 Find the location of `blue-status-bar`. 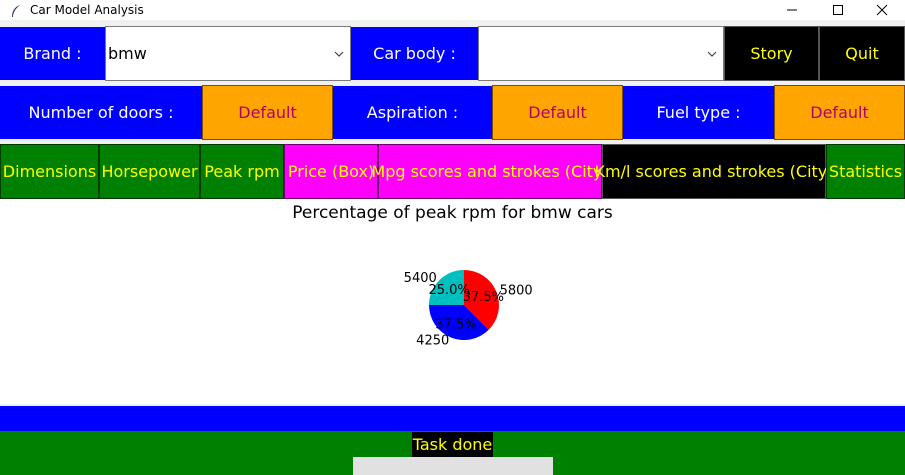

blue-status-bar is located at coordinates (452, 418).